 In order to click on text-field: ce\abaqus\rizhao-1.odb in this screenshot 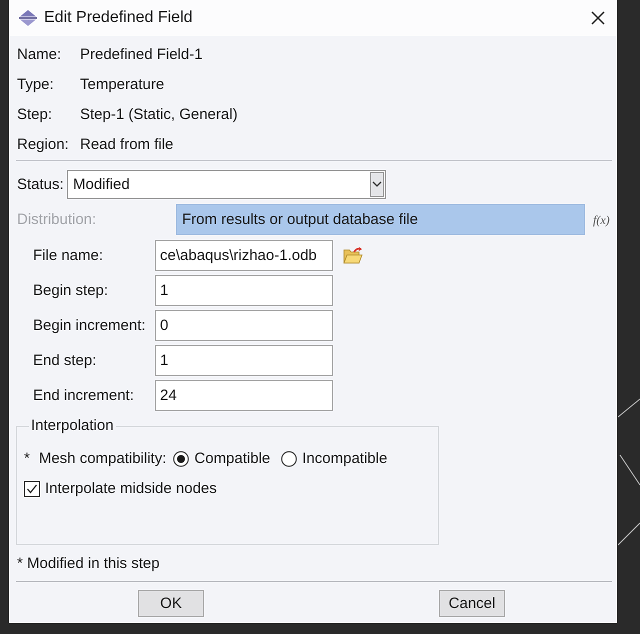, I will do `click(244, 255)`.